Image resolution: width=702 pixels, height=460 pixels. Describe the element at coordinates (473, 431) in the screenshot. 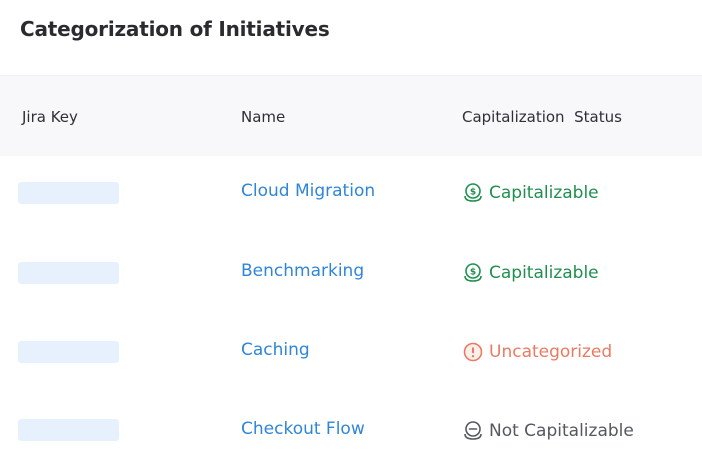

I see `minus-circle-icon` at that location.